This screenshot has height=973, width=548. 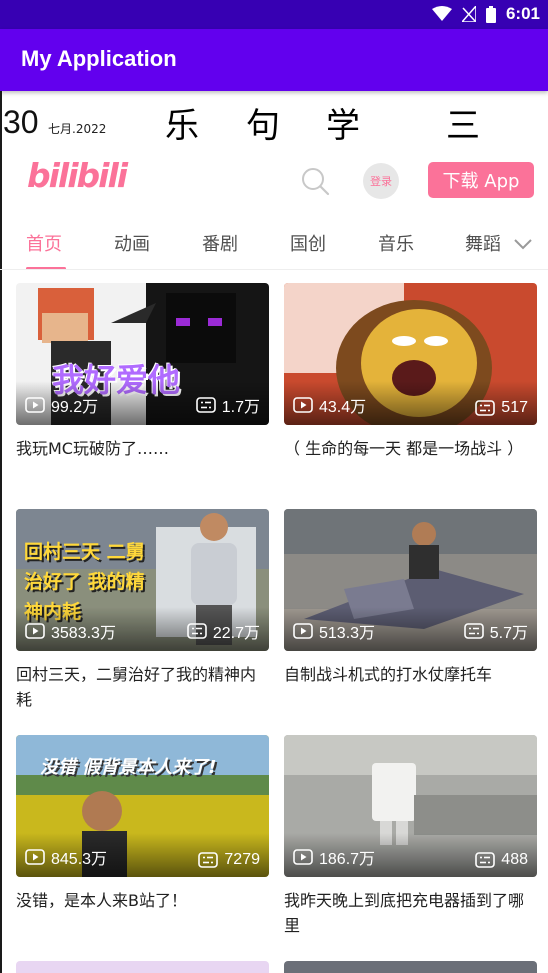 What do you see at coordinates (490, 14) in the screenshot?
I see `battery-icon` at bounding box center [490, 14].